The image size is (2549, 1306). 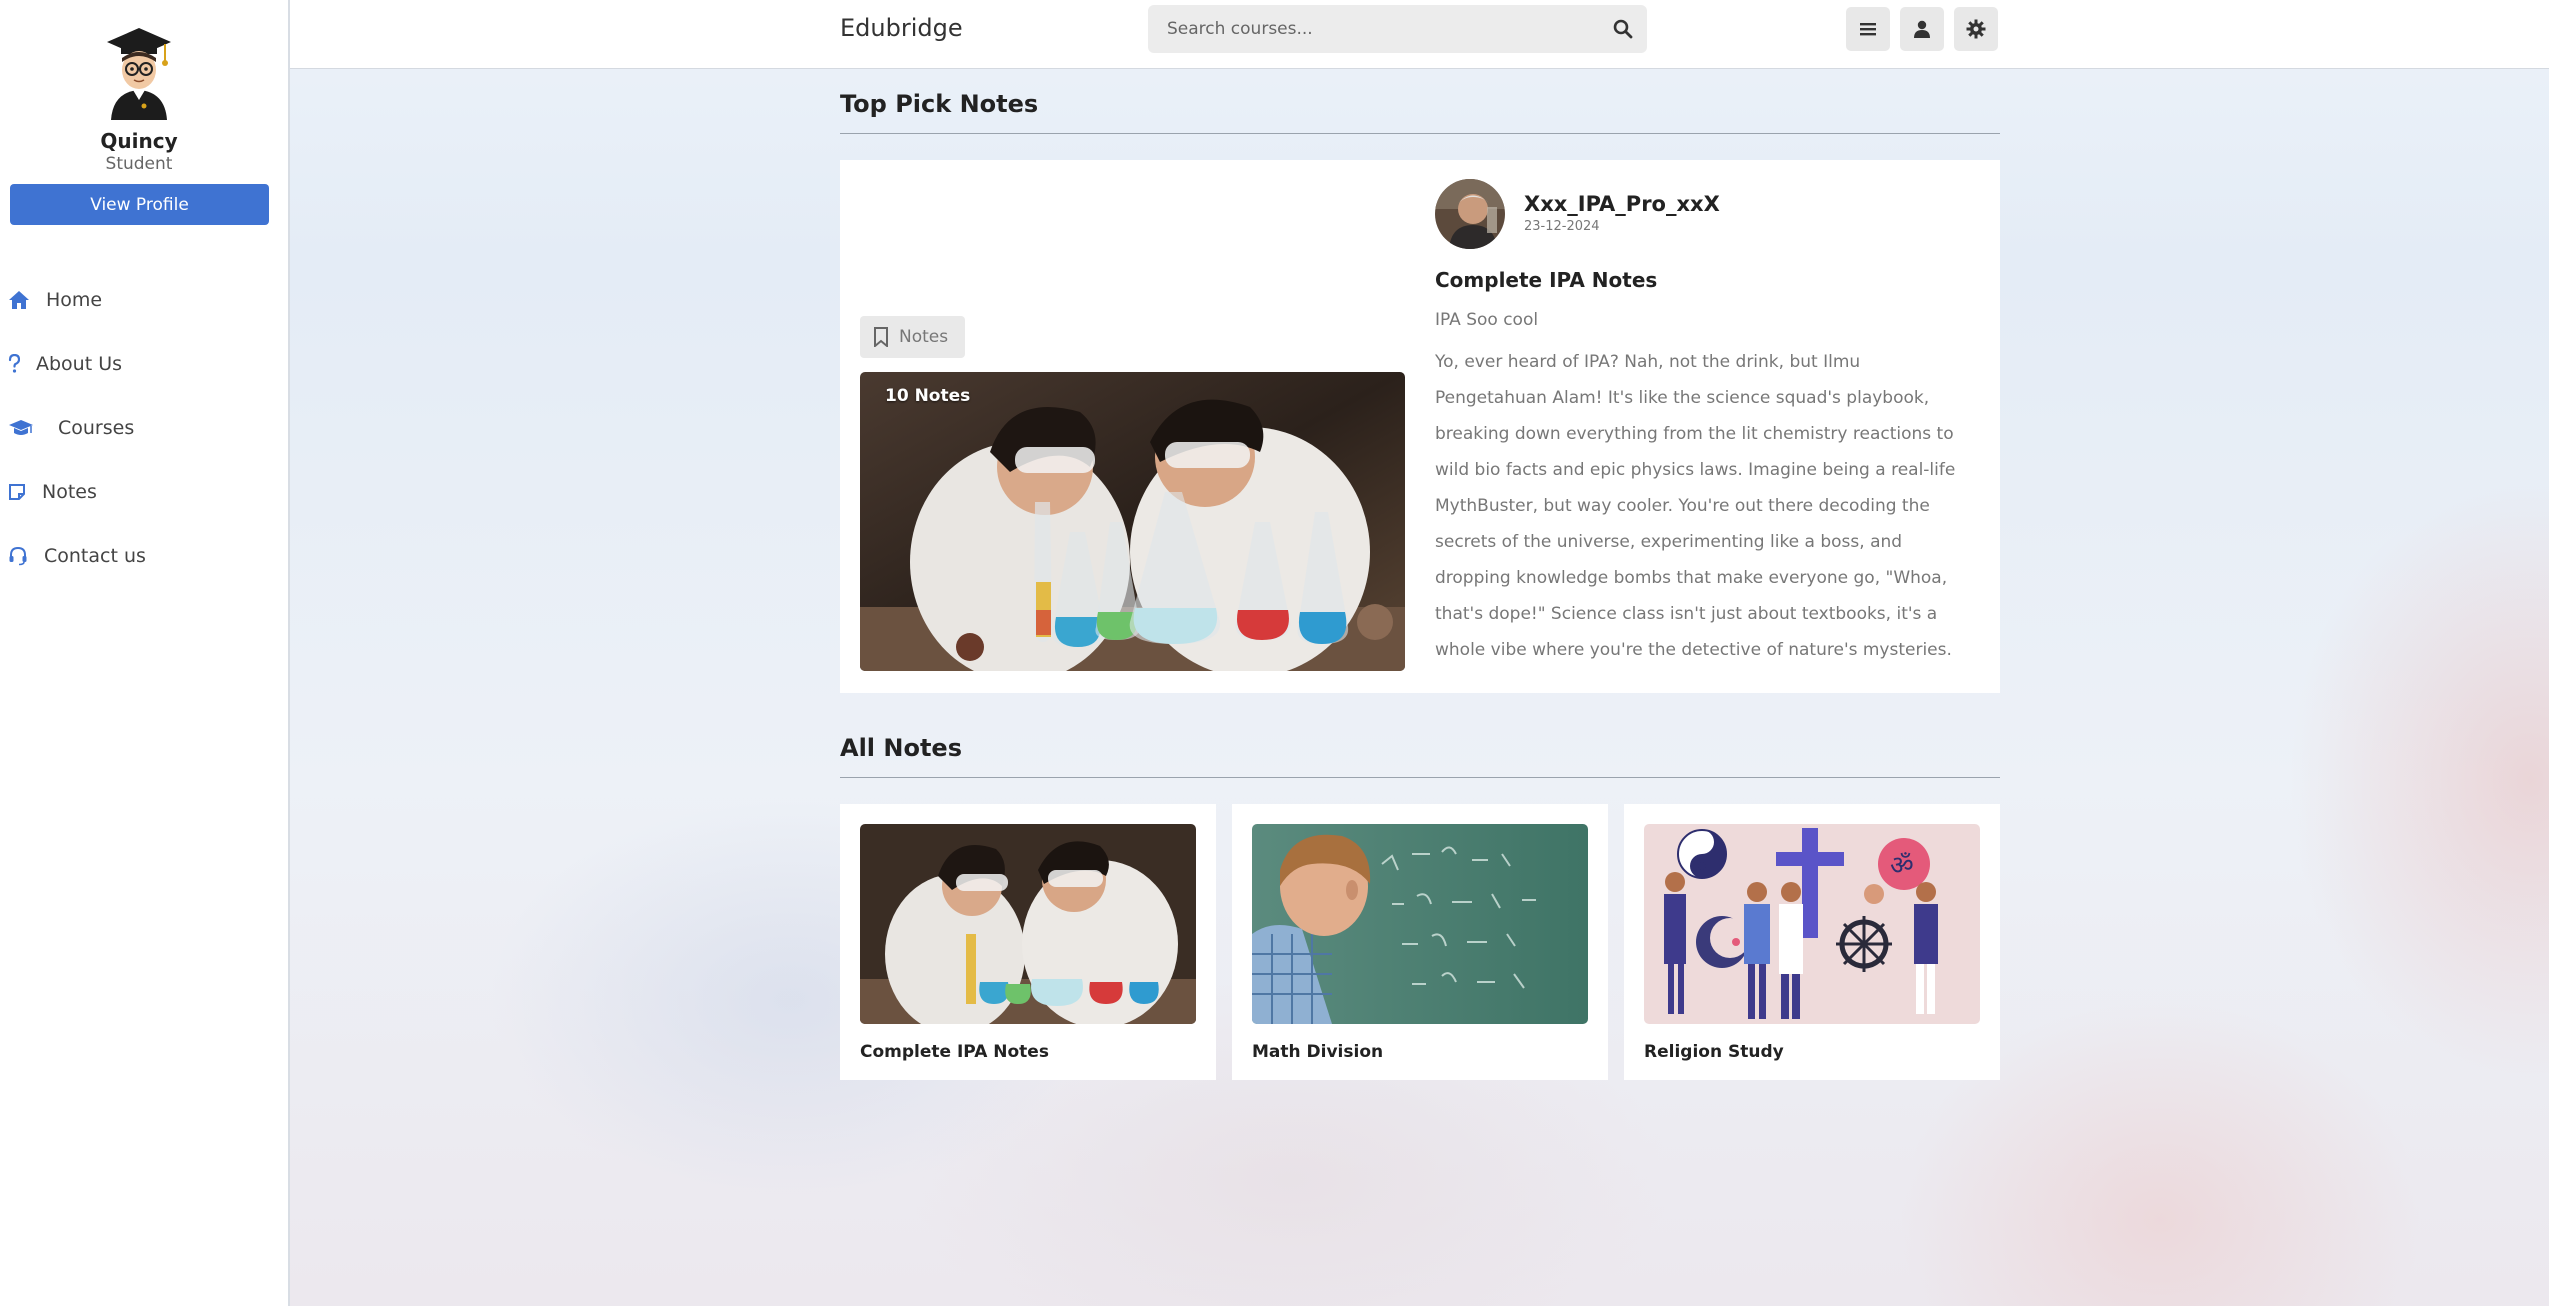 What do you see at coordinates (144, 492) in the screenshot?
I see `sidebar-item-notes: Notes` at bounding box center [144, 492].